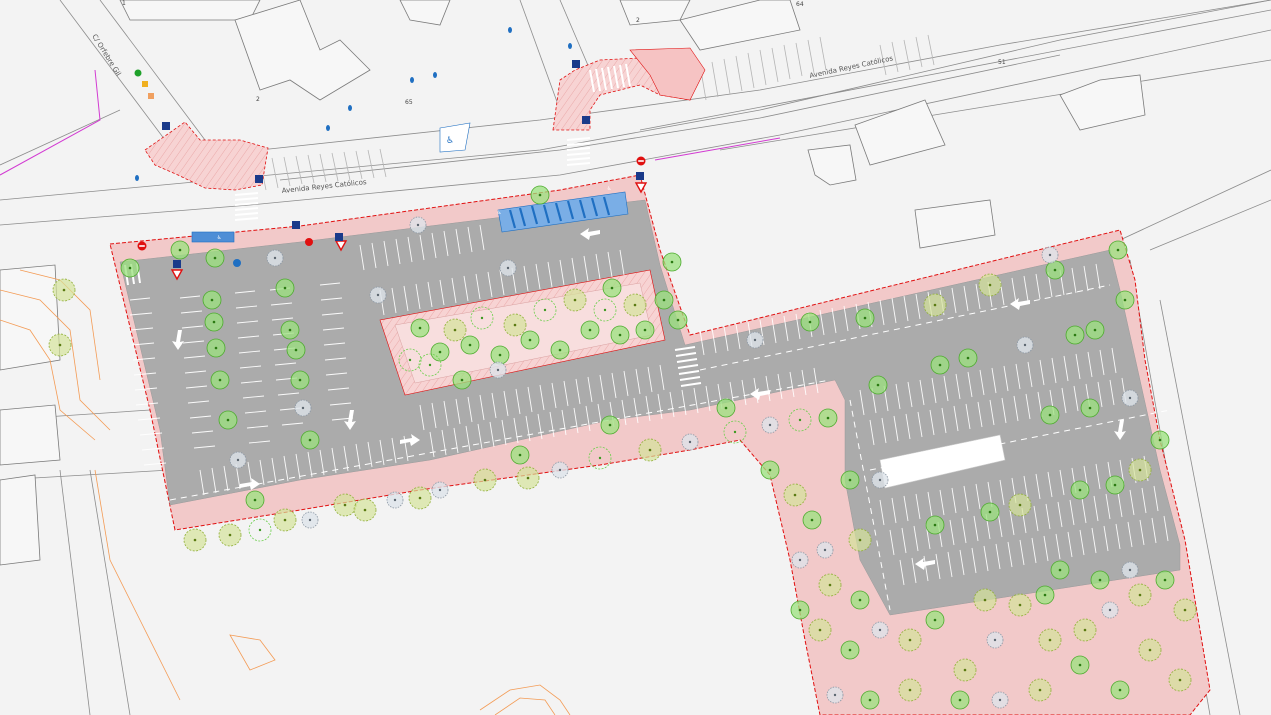  I want to click on address-number-2a: 2, so click(638, 20).